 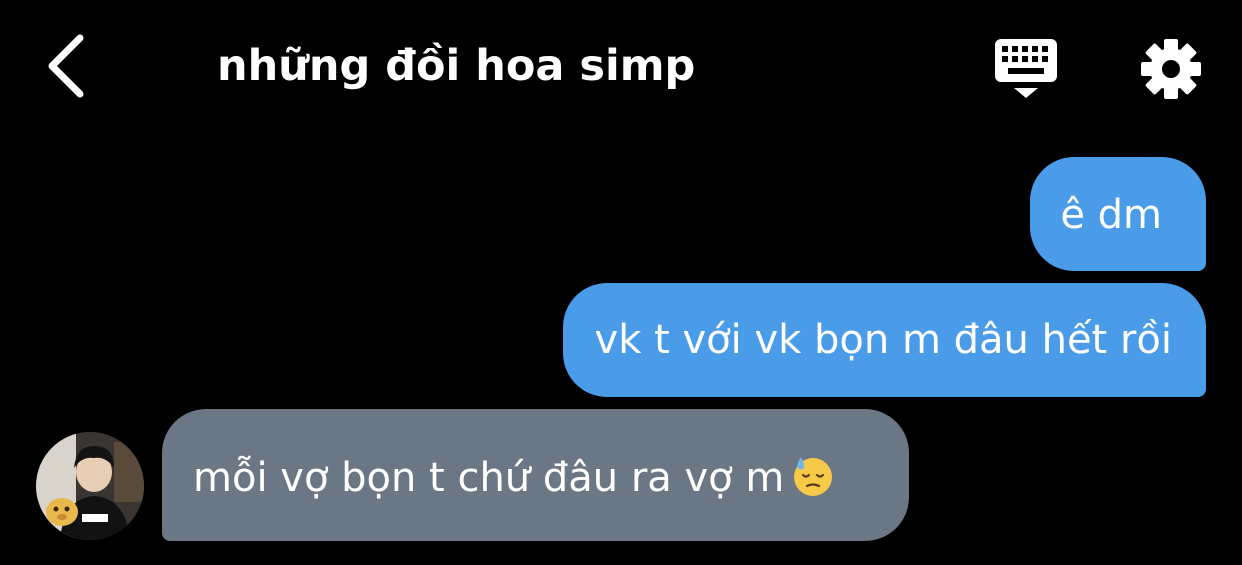 I want to click on contact-avatar, so click(x=90, y=486).